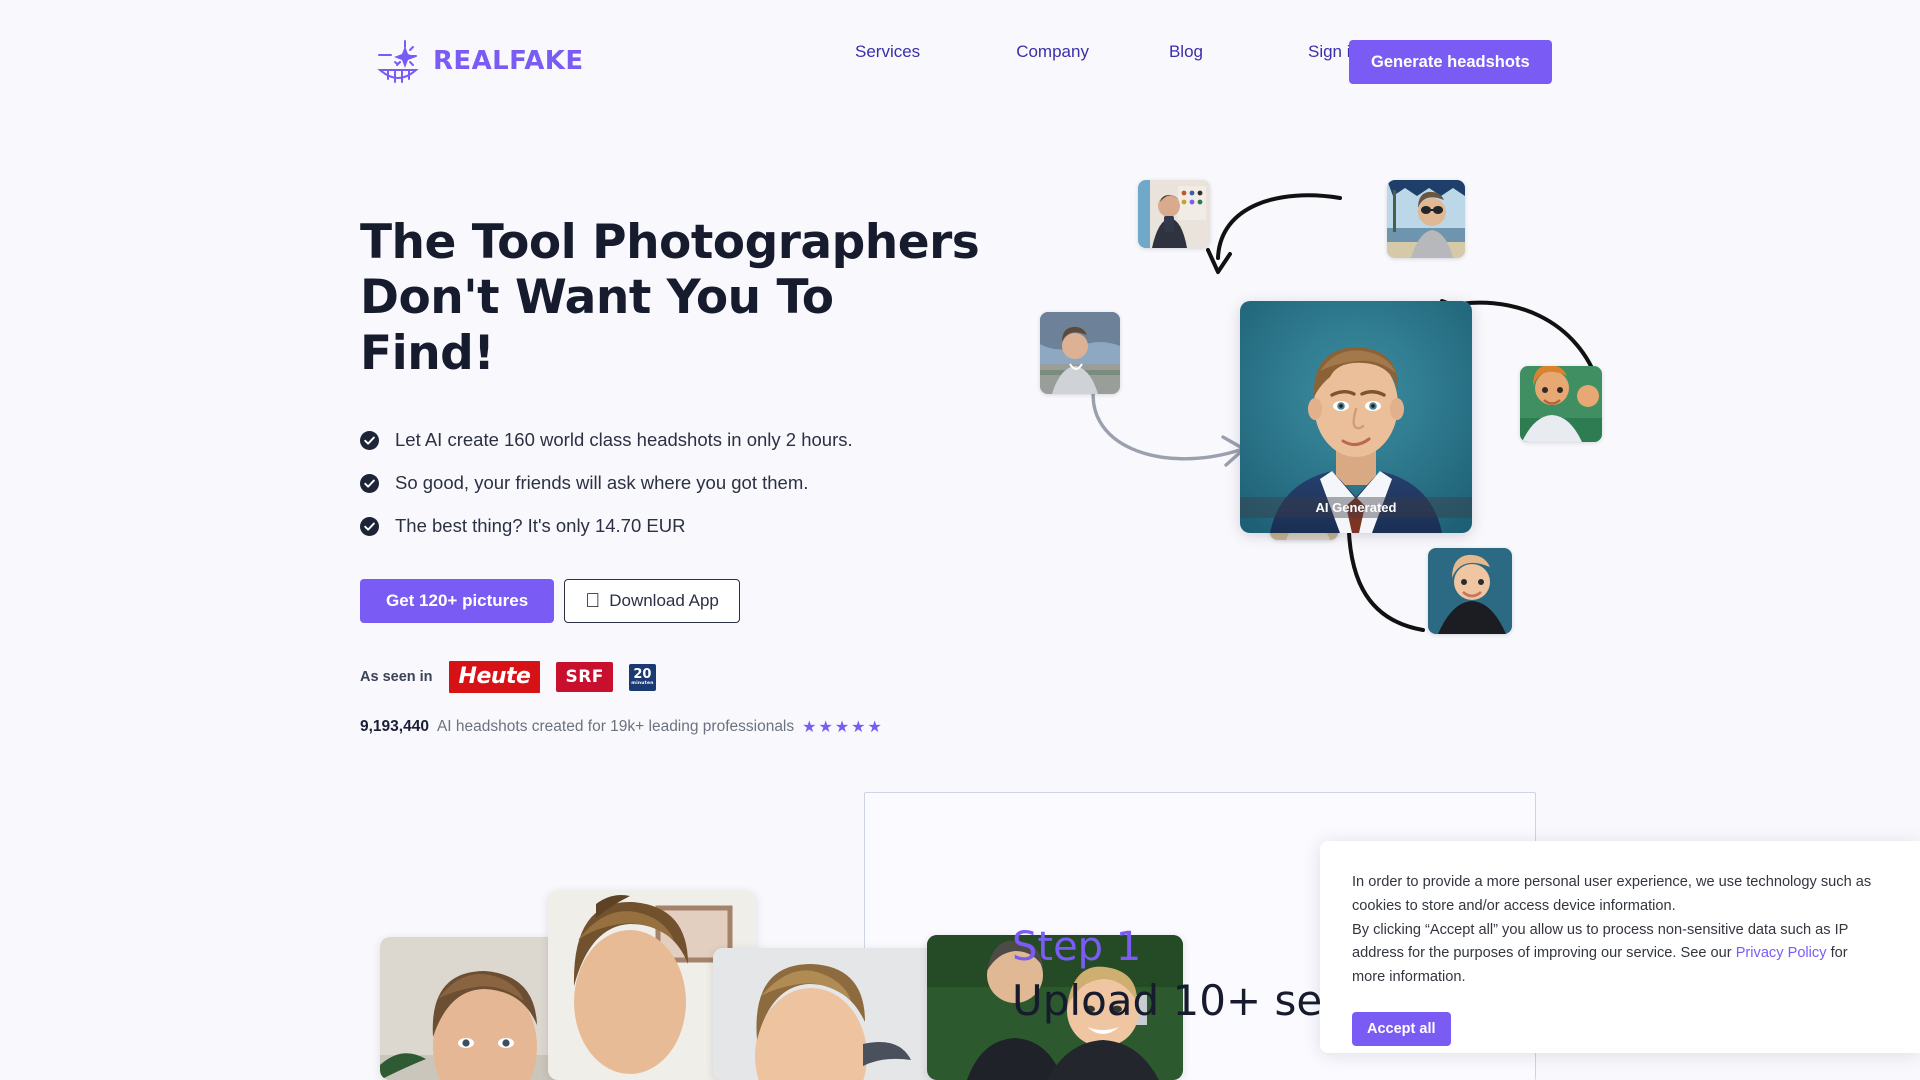 This screenshot has width=1920, height=1080. I want to click on step-eyebrow: Step 1, so click(1077, 947).